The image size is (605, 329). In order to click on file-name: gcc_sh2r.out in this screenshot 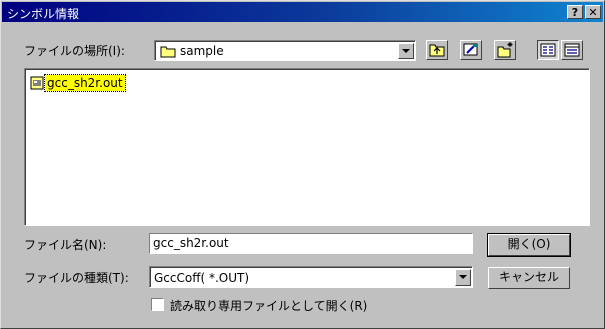, I will do `click(85, 83)`.